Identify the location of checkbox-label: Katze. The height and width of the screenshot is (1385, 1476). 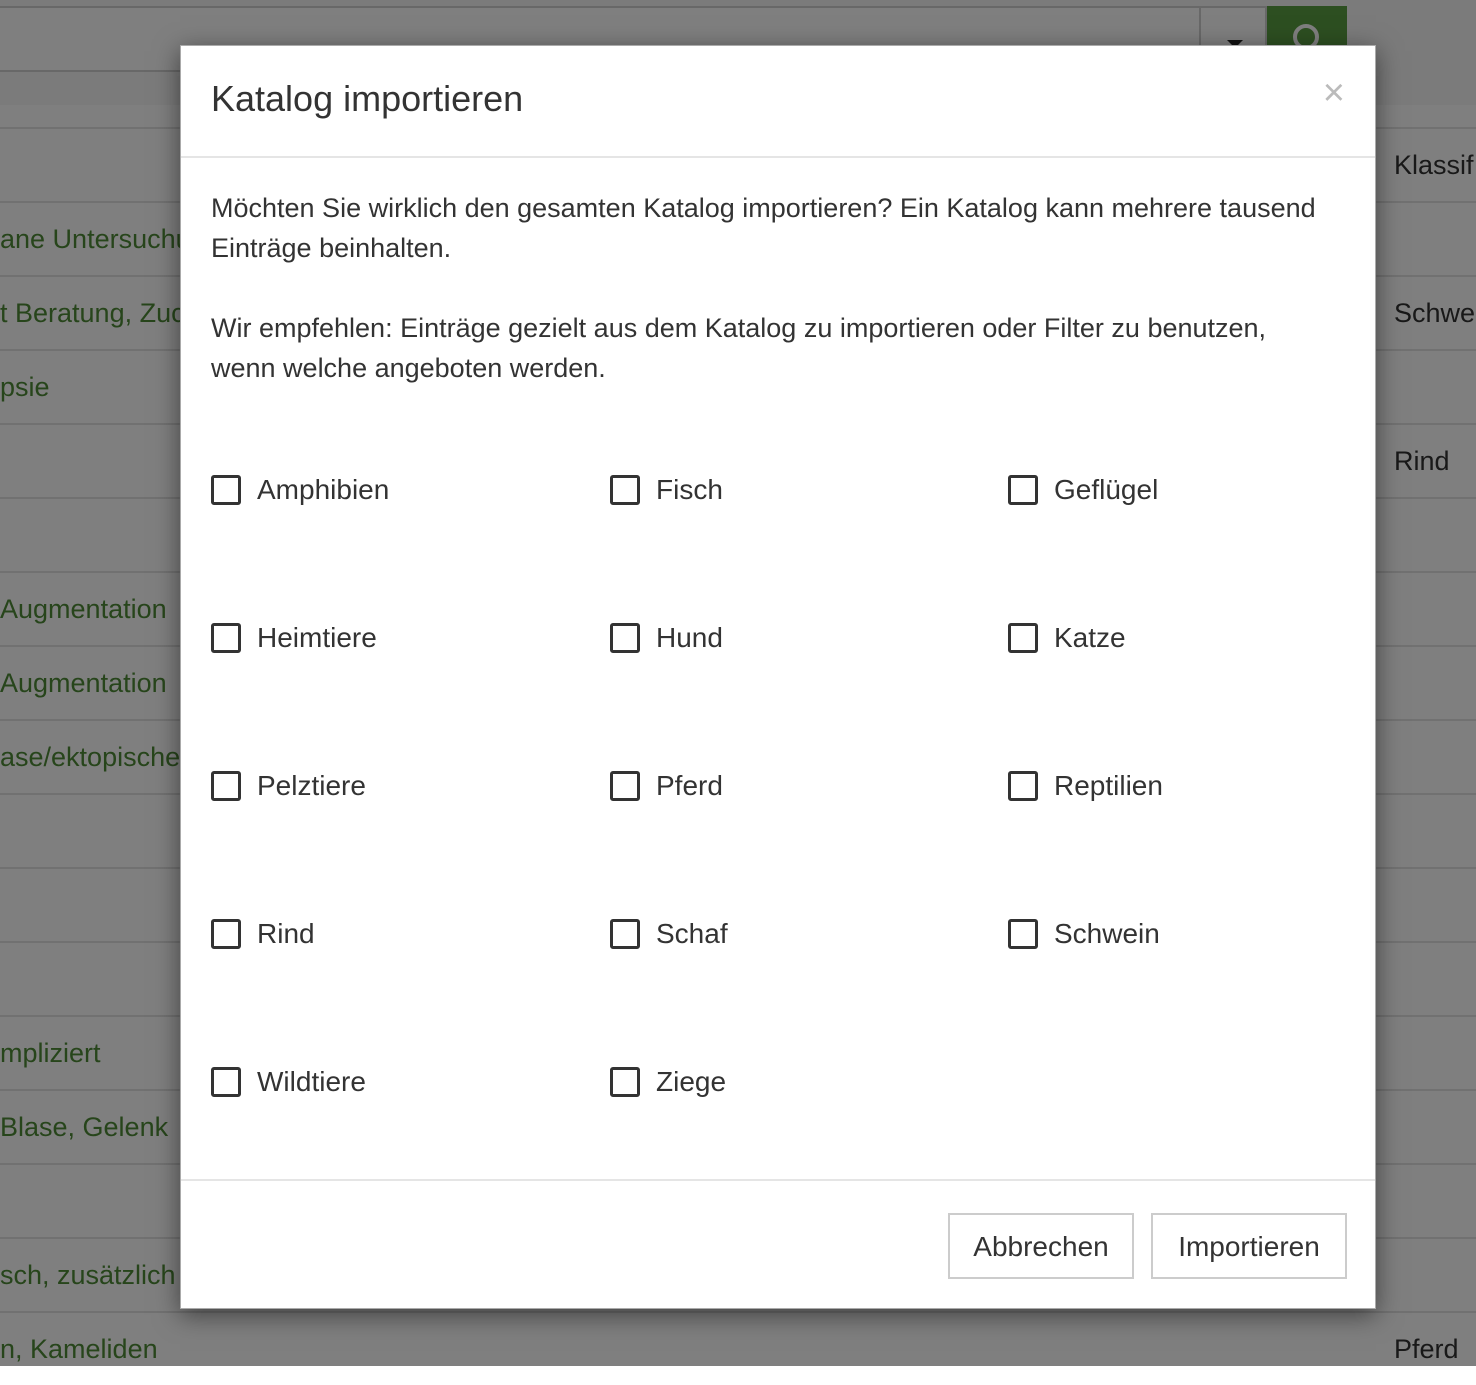
(1090, 638).